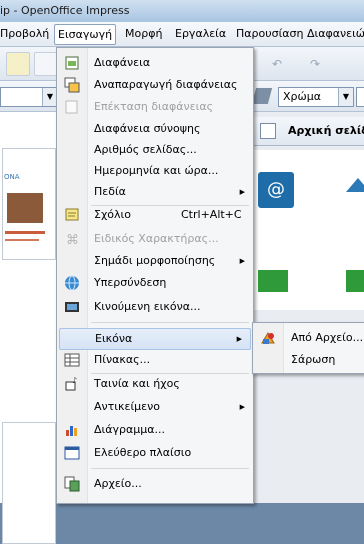  What do you see at coordinates (155, 63) in the screenshot?
I see `menu-item-slide: Διαφάνεια` at bounding box center [155, 63].